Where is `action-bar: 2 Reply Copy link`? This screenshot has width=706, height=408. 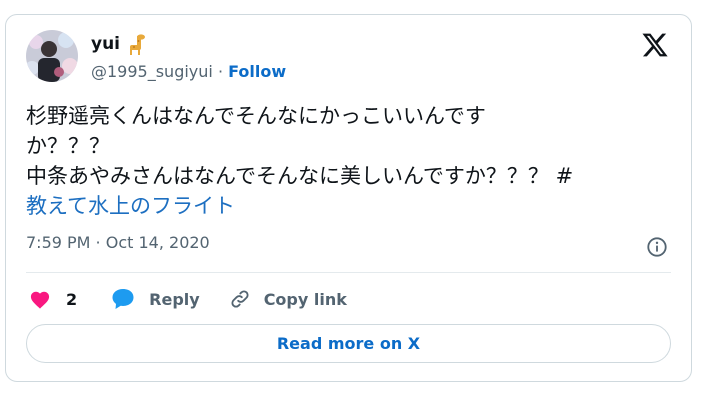
action-bar: 2 Reply Copy link is located at coordinates (188, 299).